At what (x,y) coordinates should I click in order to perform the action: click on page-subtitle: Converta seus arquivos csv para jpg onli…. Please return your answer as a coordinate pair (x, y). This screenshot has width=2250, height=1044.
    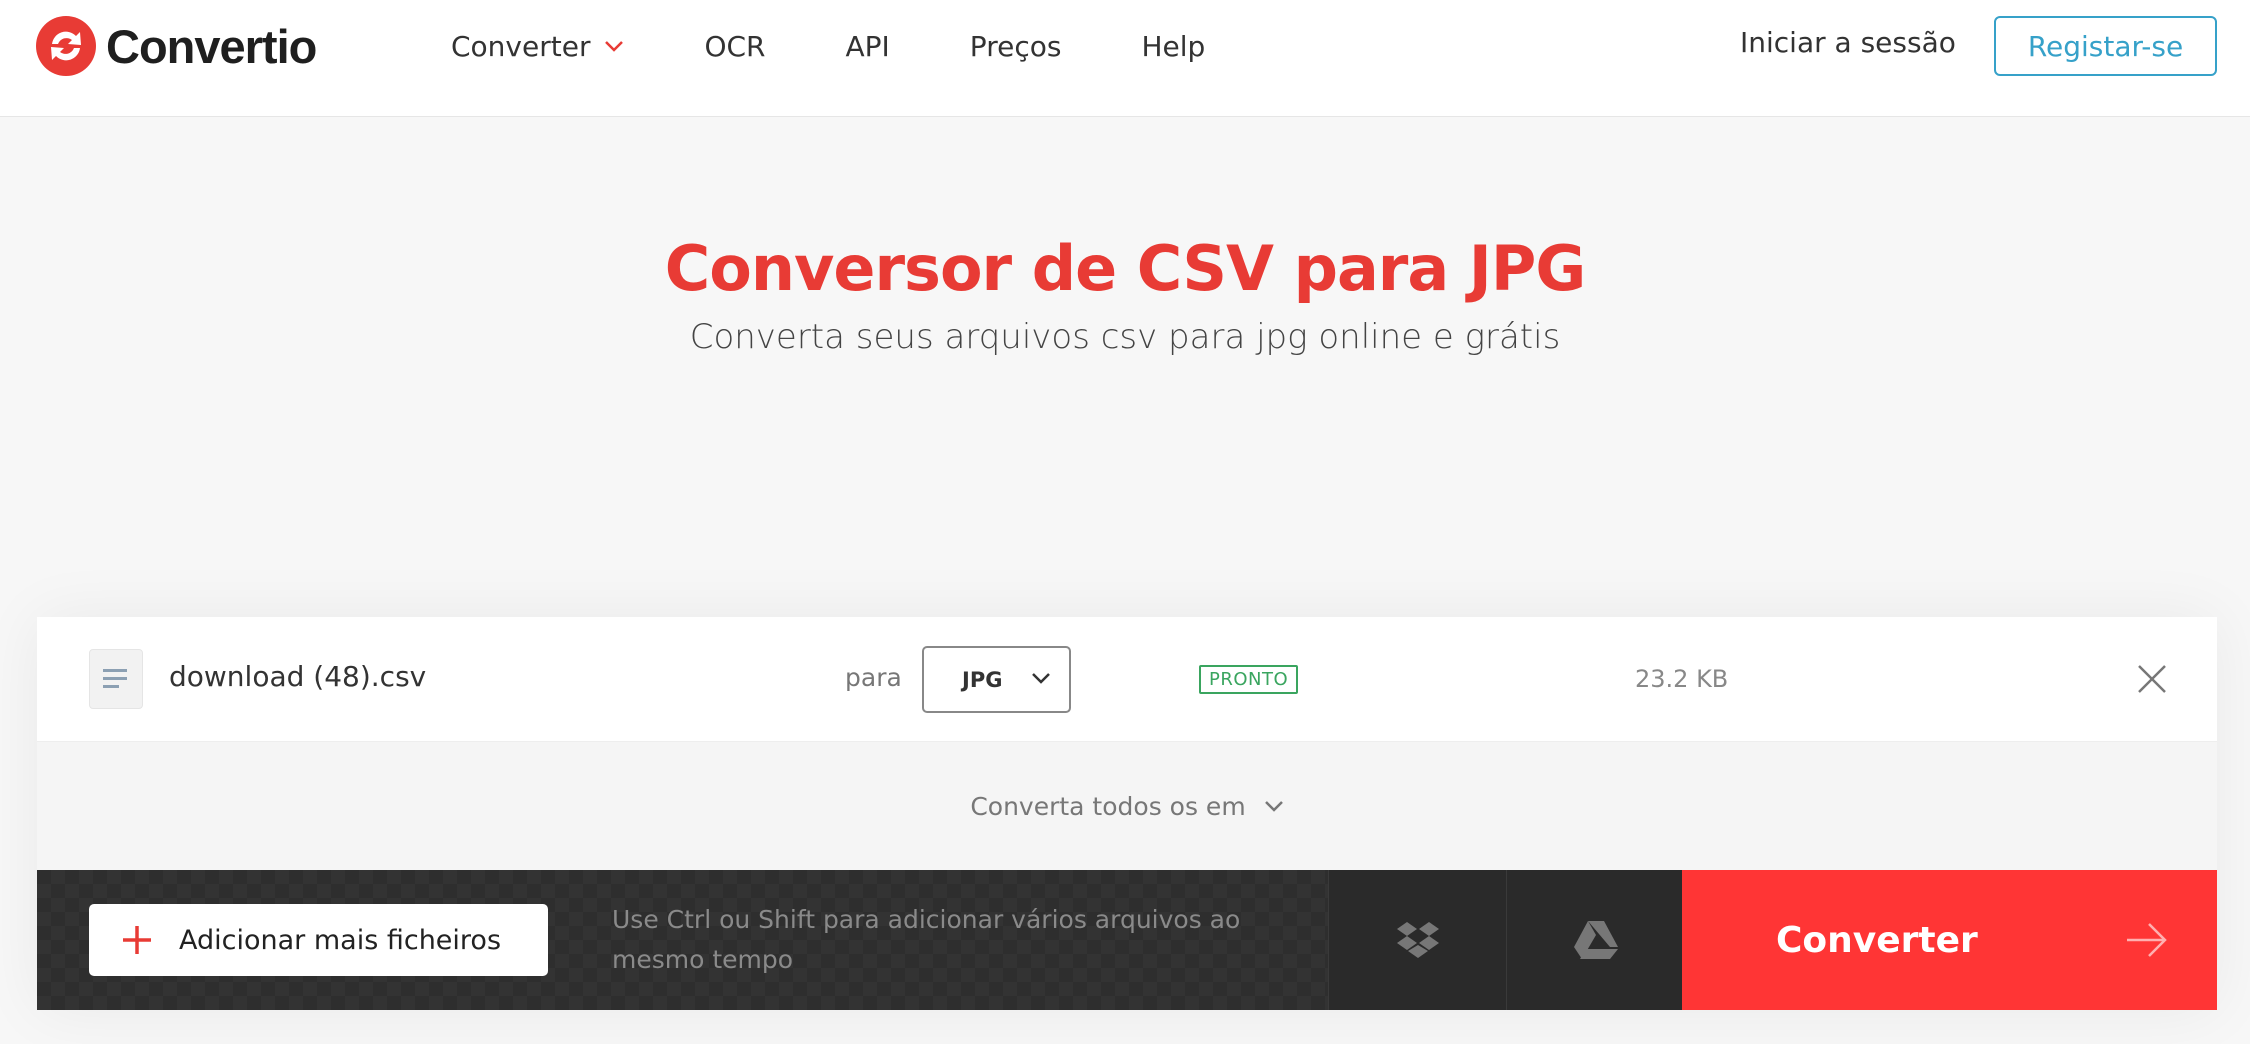
    Looking at the image, I should click on (1125, 337).